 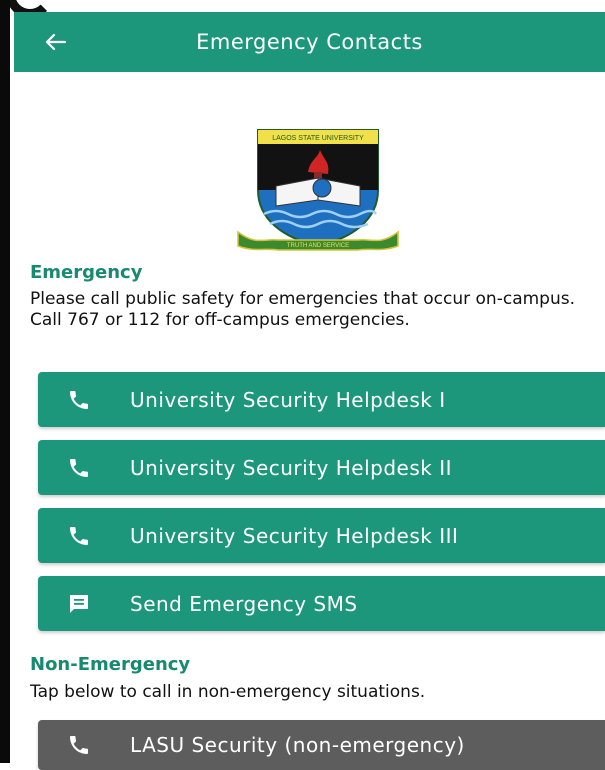 I want to click on helpdesk-3-label: University Security Helpdesk III, so click(x=294, y=535).